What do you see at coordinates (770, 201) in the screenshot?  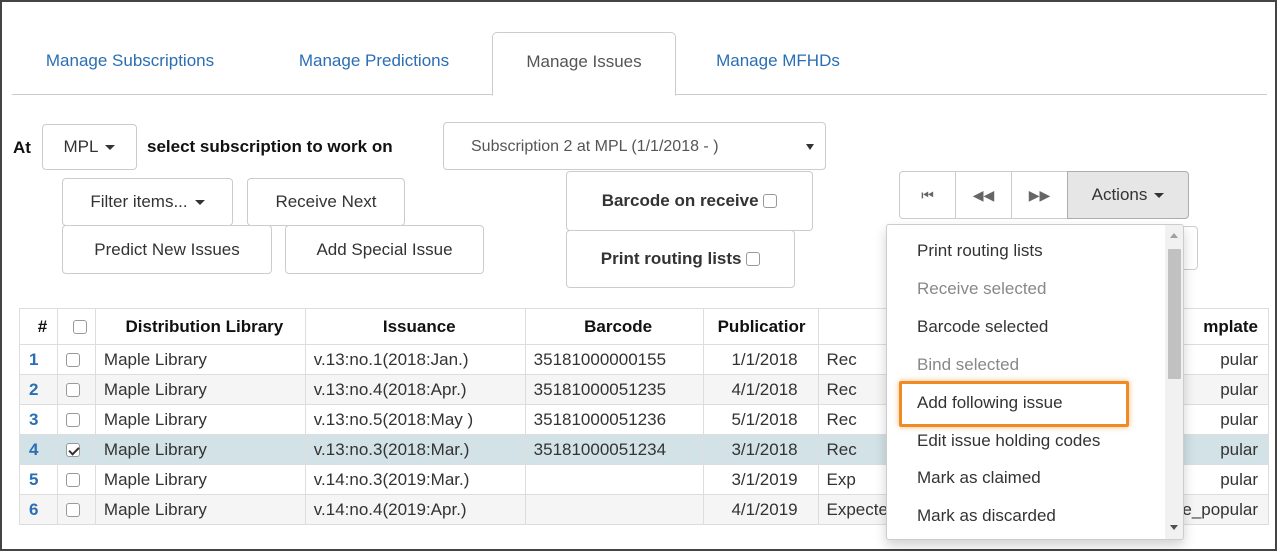 I see `barcode-on-receive-checkbox` at bounding box center [770, 201].